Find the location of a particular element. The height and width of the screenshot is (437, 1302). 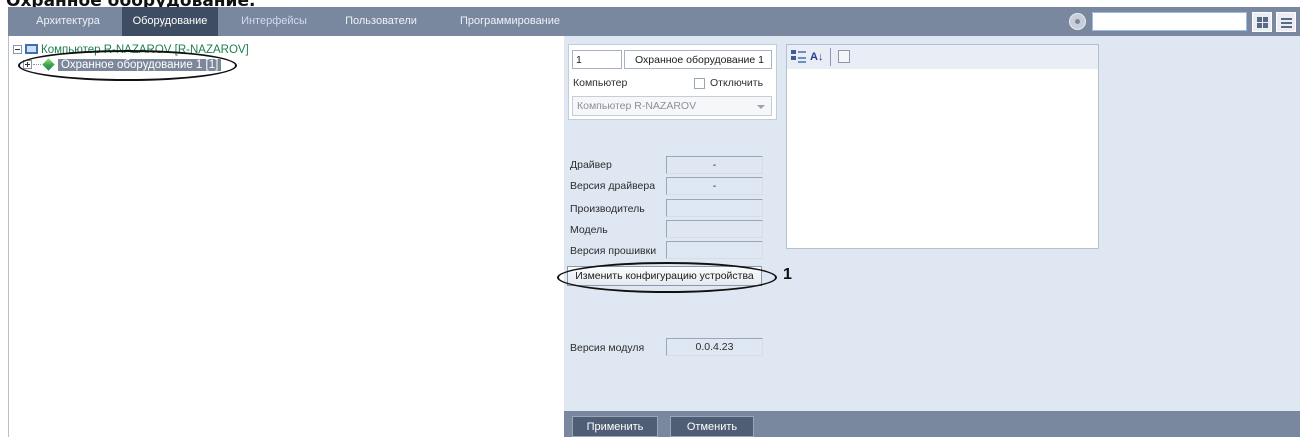

tab-architecture: Архитектура is located at coordinates (68, 21).